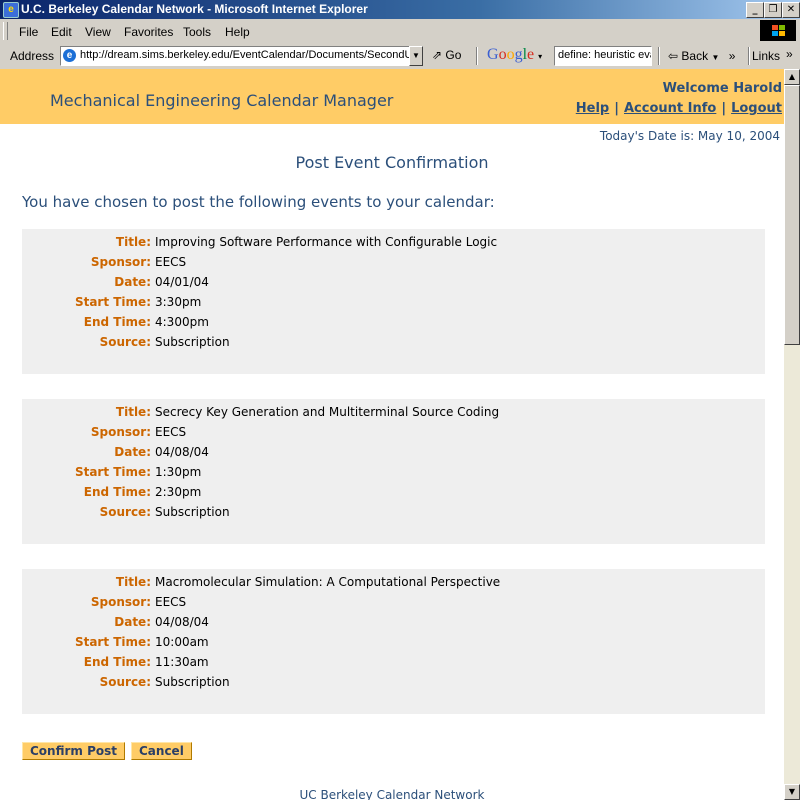 This screenshot has height=800, width=800. What do you see at coordinates (437, 55) in the screenshot?
I see `go-arrow-icon: ⇗` at bounding box center [437, 55].